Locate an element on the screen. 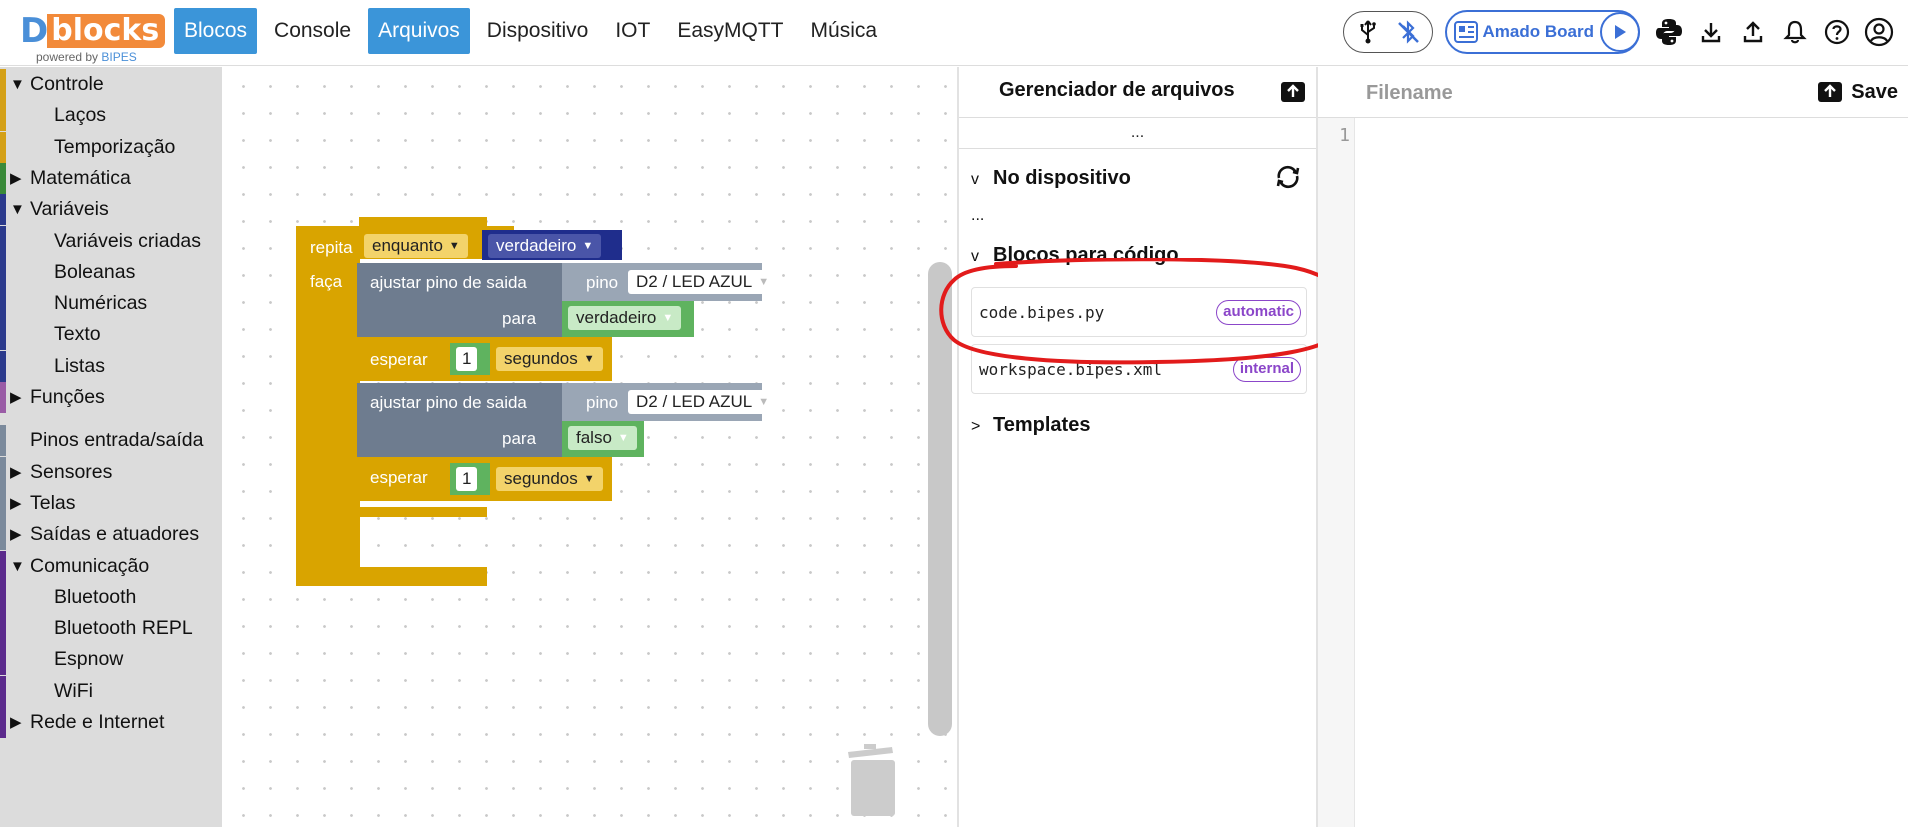  filename-input is located at coordinates (1556, 93).